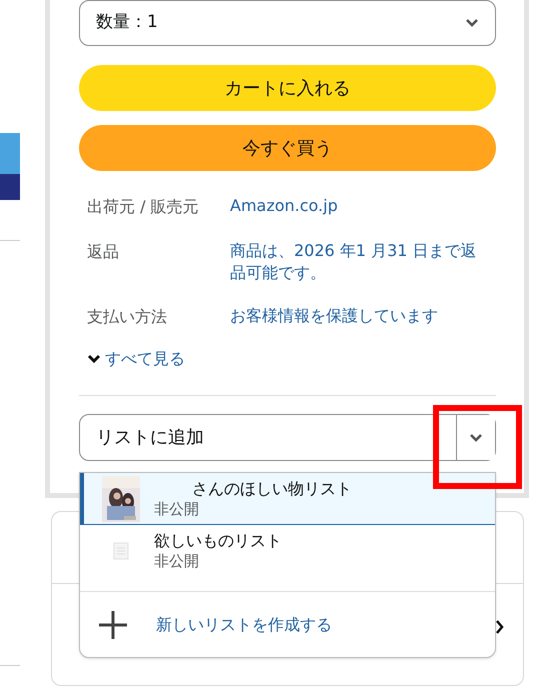  I want to click on list-name: さんのほしい物リスト, so click(271, 488).